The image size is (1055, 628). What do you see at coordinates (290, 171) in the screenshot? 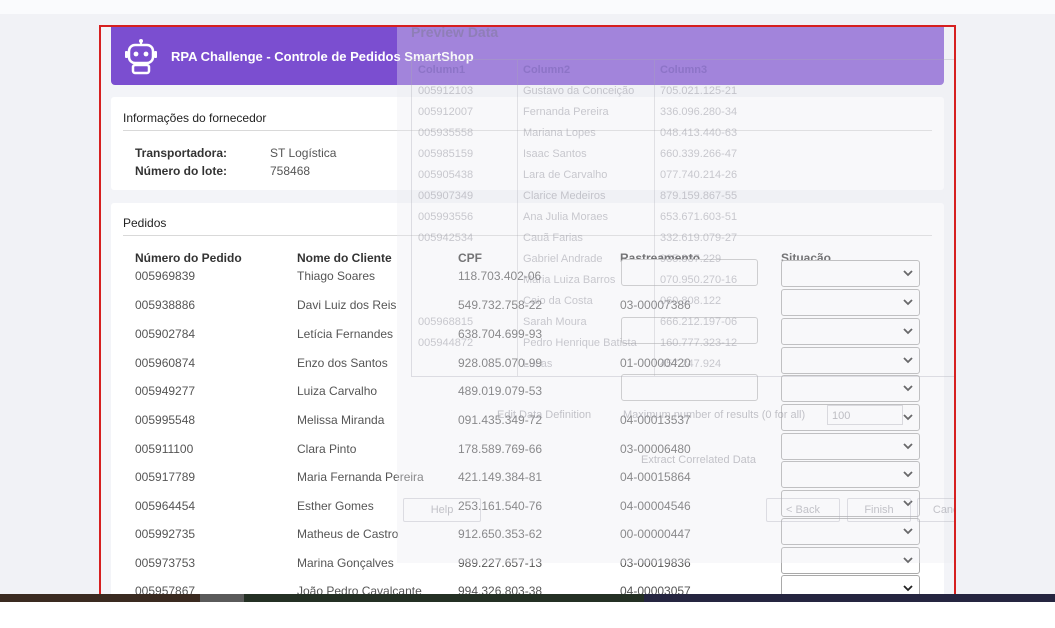
I see `batch-value: 758468` at bounding box center [290, 171].